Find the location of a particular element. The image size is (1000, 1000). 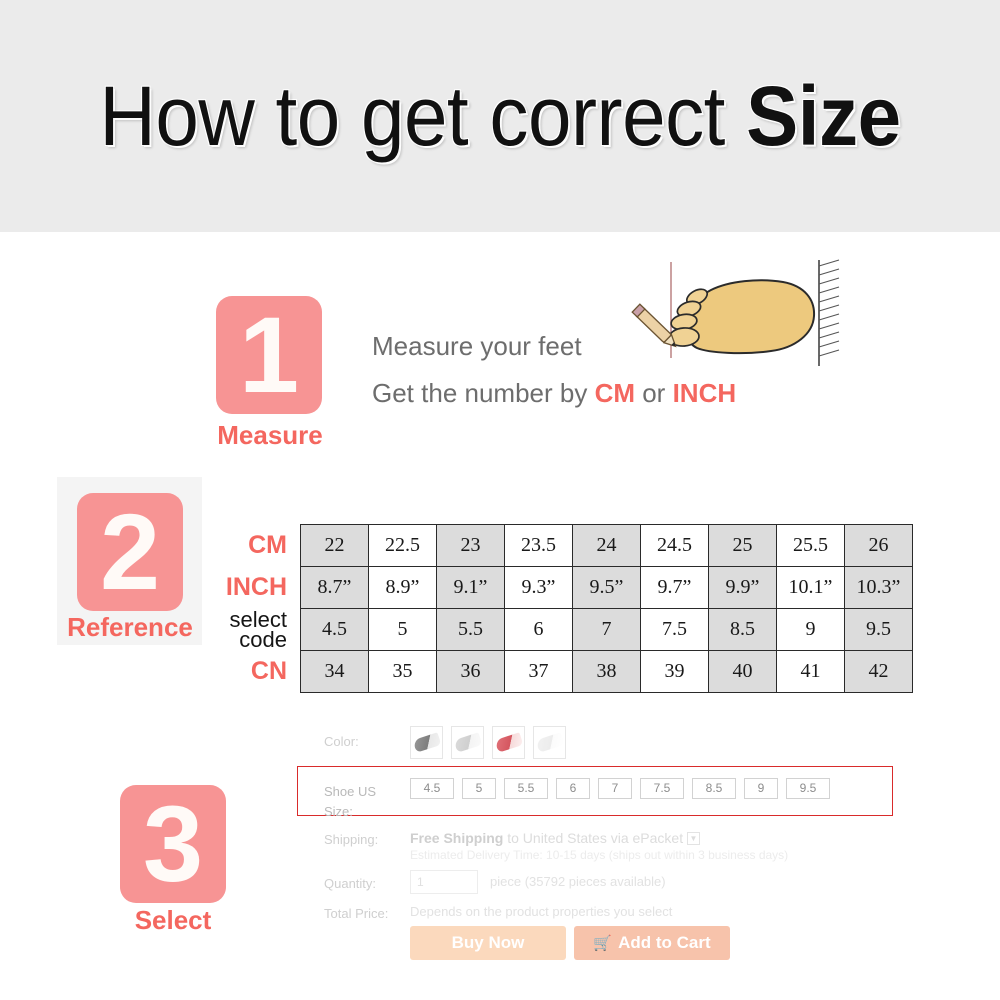

table-cell: 25.5 is located at coordinates (810, 545).